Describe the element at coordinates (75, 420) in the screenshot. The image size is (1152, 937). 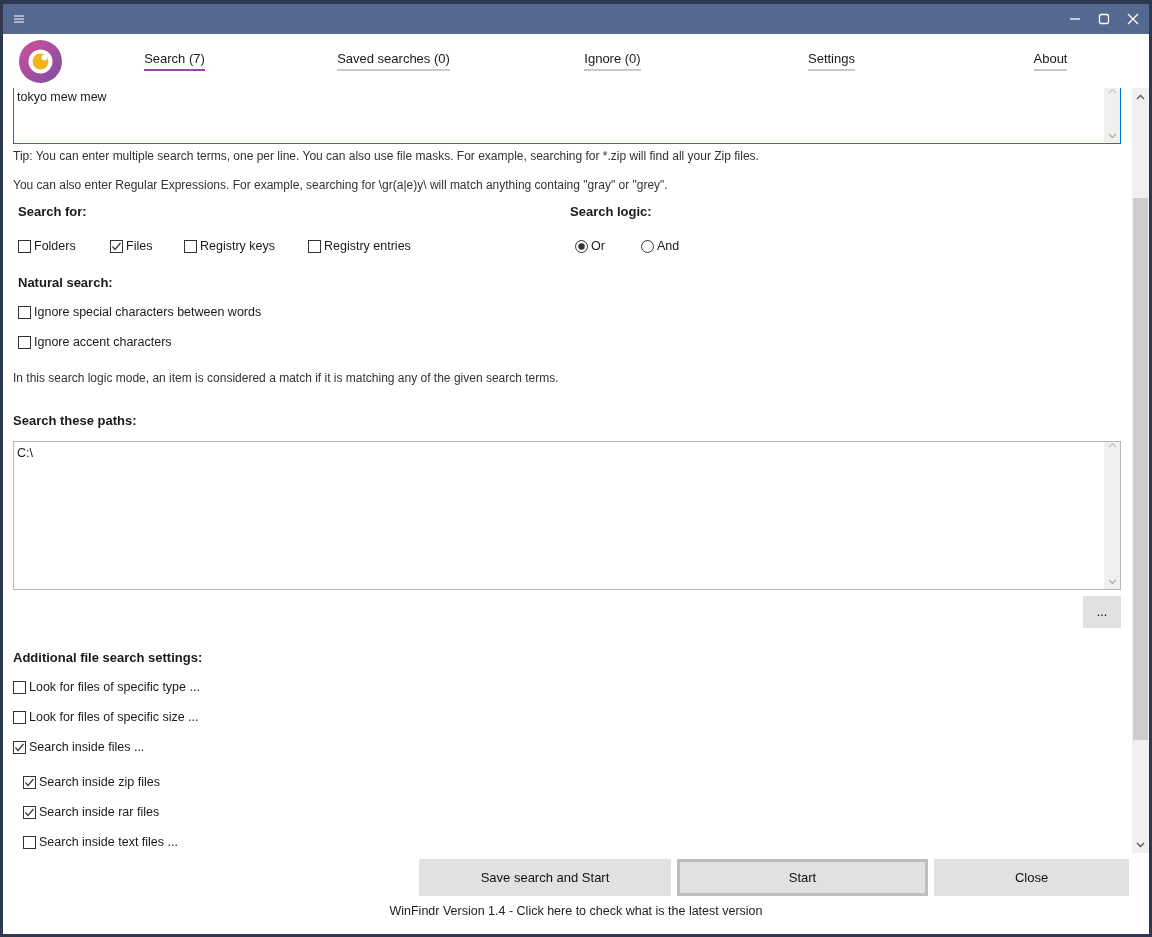
I see `section-heading: Search these paths:` at that location.